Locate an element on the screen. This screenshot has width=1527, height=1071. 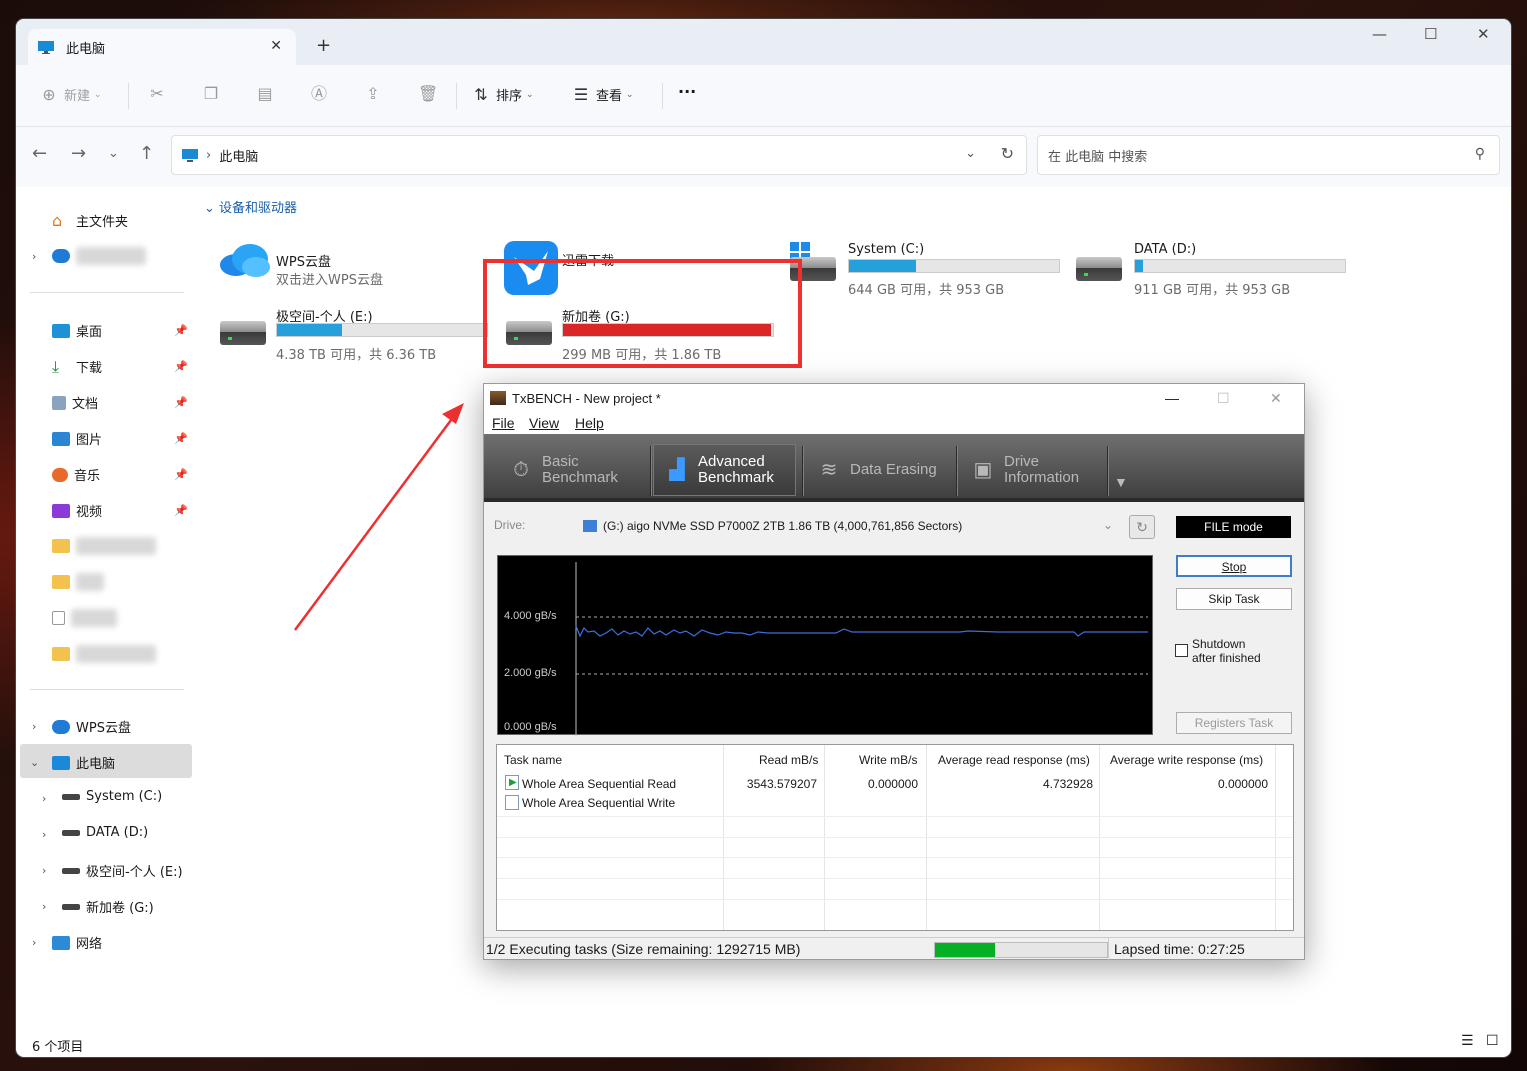
sidebar-item-file is located at coordinates (122, 618).